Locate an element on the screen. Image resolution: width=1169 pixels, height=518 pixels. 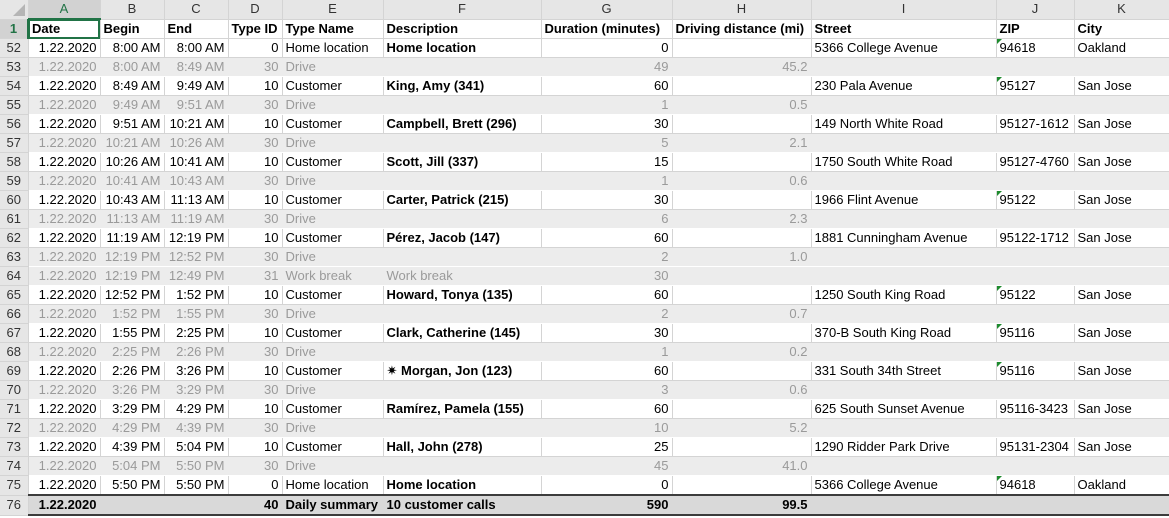
row-header: 63 is located at coordinates (14, 257).